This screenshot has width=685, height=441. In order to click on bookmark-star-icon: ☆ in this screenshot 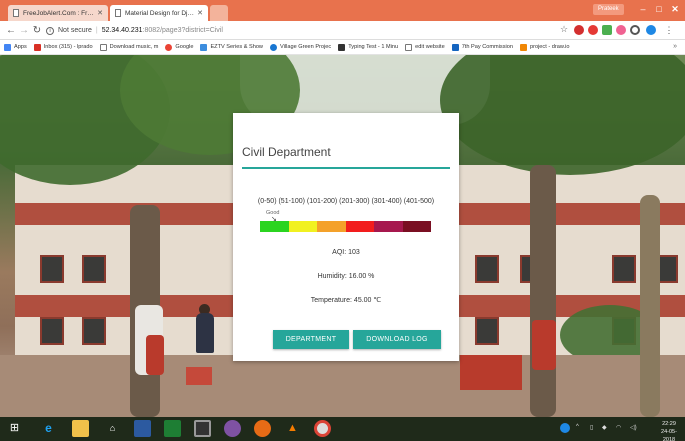, I will do `click(564, 29)`.